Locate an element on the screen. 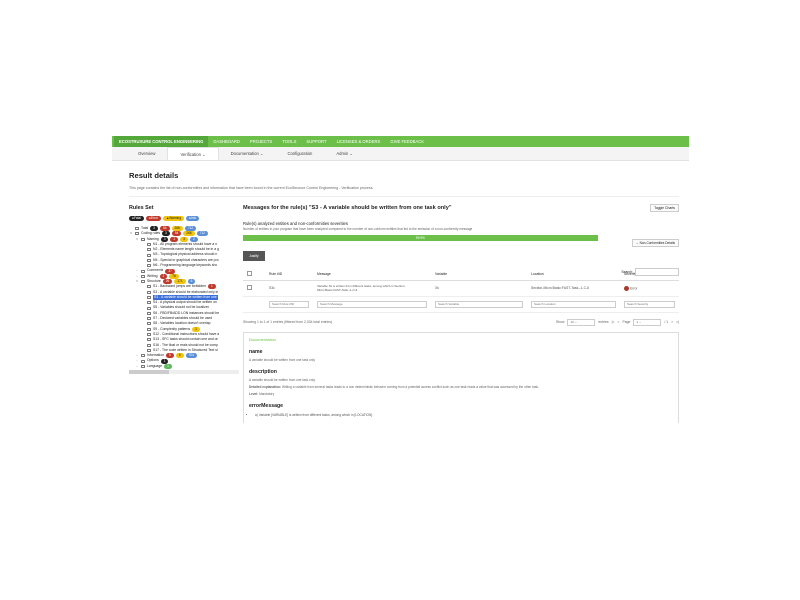 Image resolution: width=800 pixels, height=600 pixels. legend-warning-label: Warning is located at coordinates (175, 218).